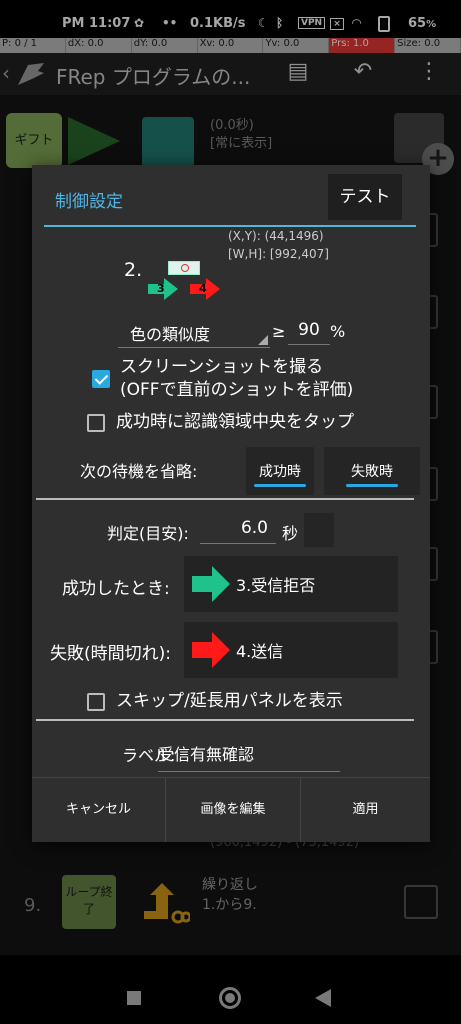  What do you see at coordinates (110, 654) in the screenshot?
I see `on-fail-label: 失敗(時間切れ):` at bounding box center [110, 654].